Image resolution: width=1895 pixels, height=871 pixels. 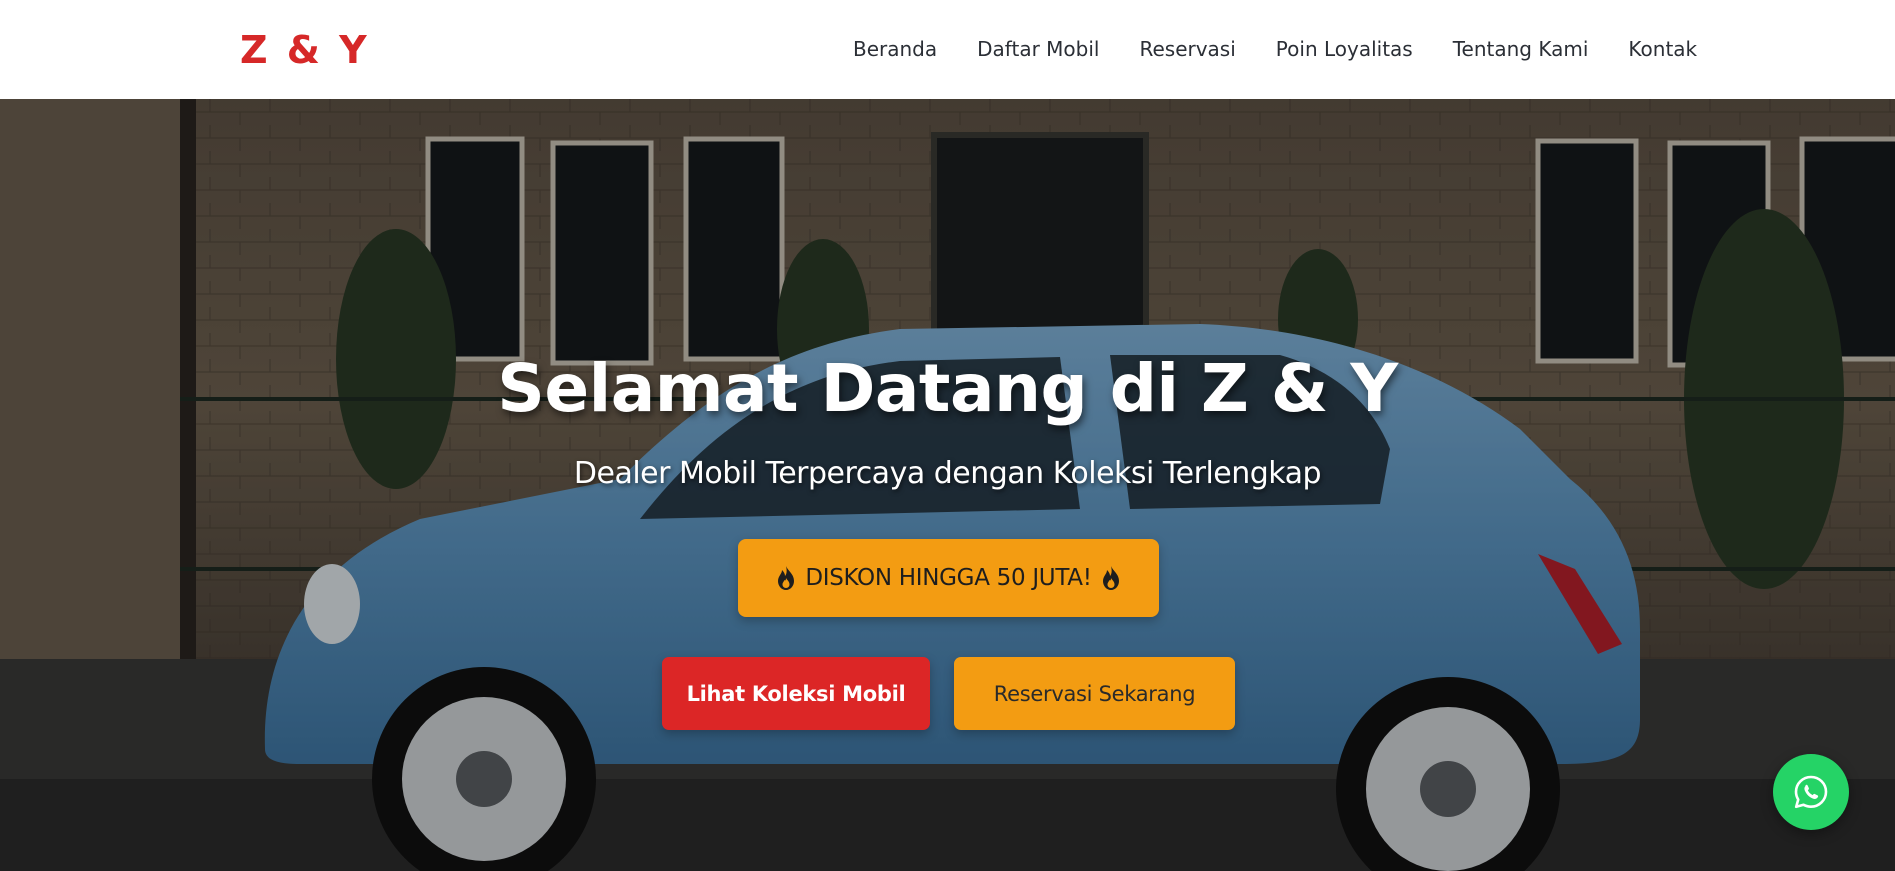 I want to click on whatsapp-chat-button, so click(x=1811, y=792).